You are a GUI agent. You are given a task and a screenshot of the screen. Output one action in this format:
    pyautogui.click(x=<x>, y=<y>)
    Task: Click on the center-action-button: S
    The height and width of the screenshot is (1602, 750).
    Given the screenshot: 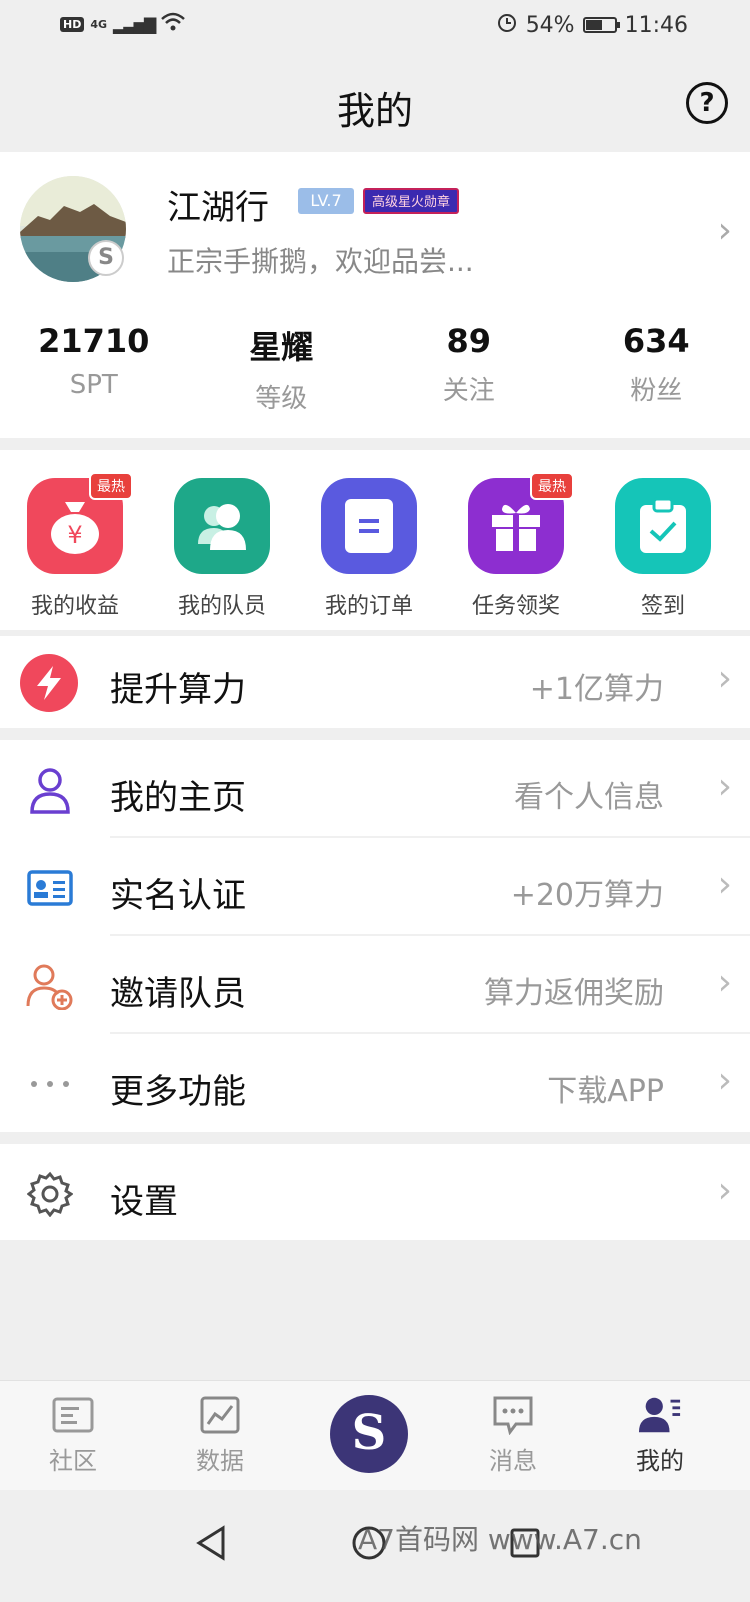 What is the action you would take?
    pyautogui.click(x=369, y=1434)
    